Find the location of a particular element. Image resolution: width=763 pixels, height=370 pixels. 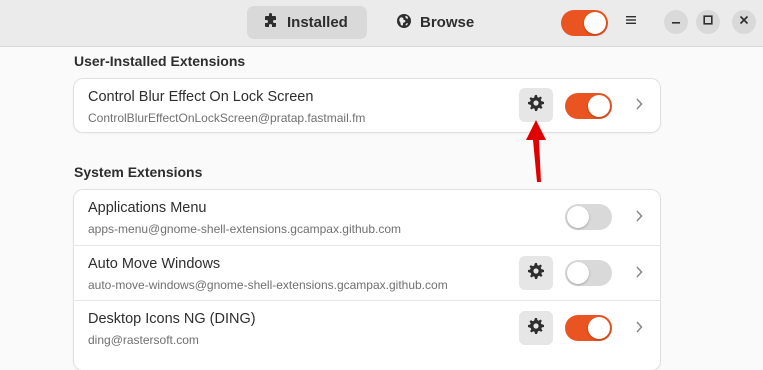

minimize-button is located at coordinates (676, 22).